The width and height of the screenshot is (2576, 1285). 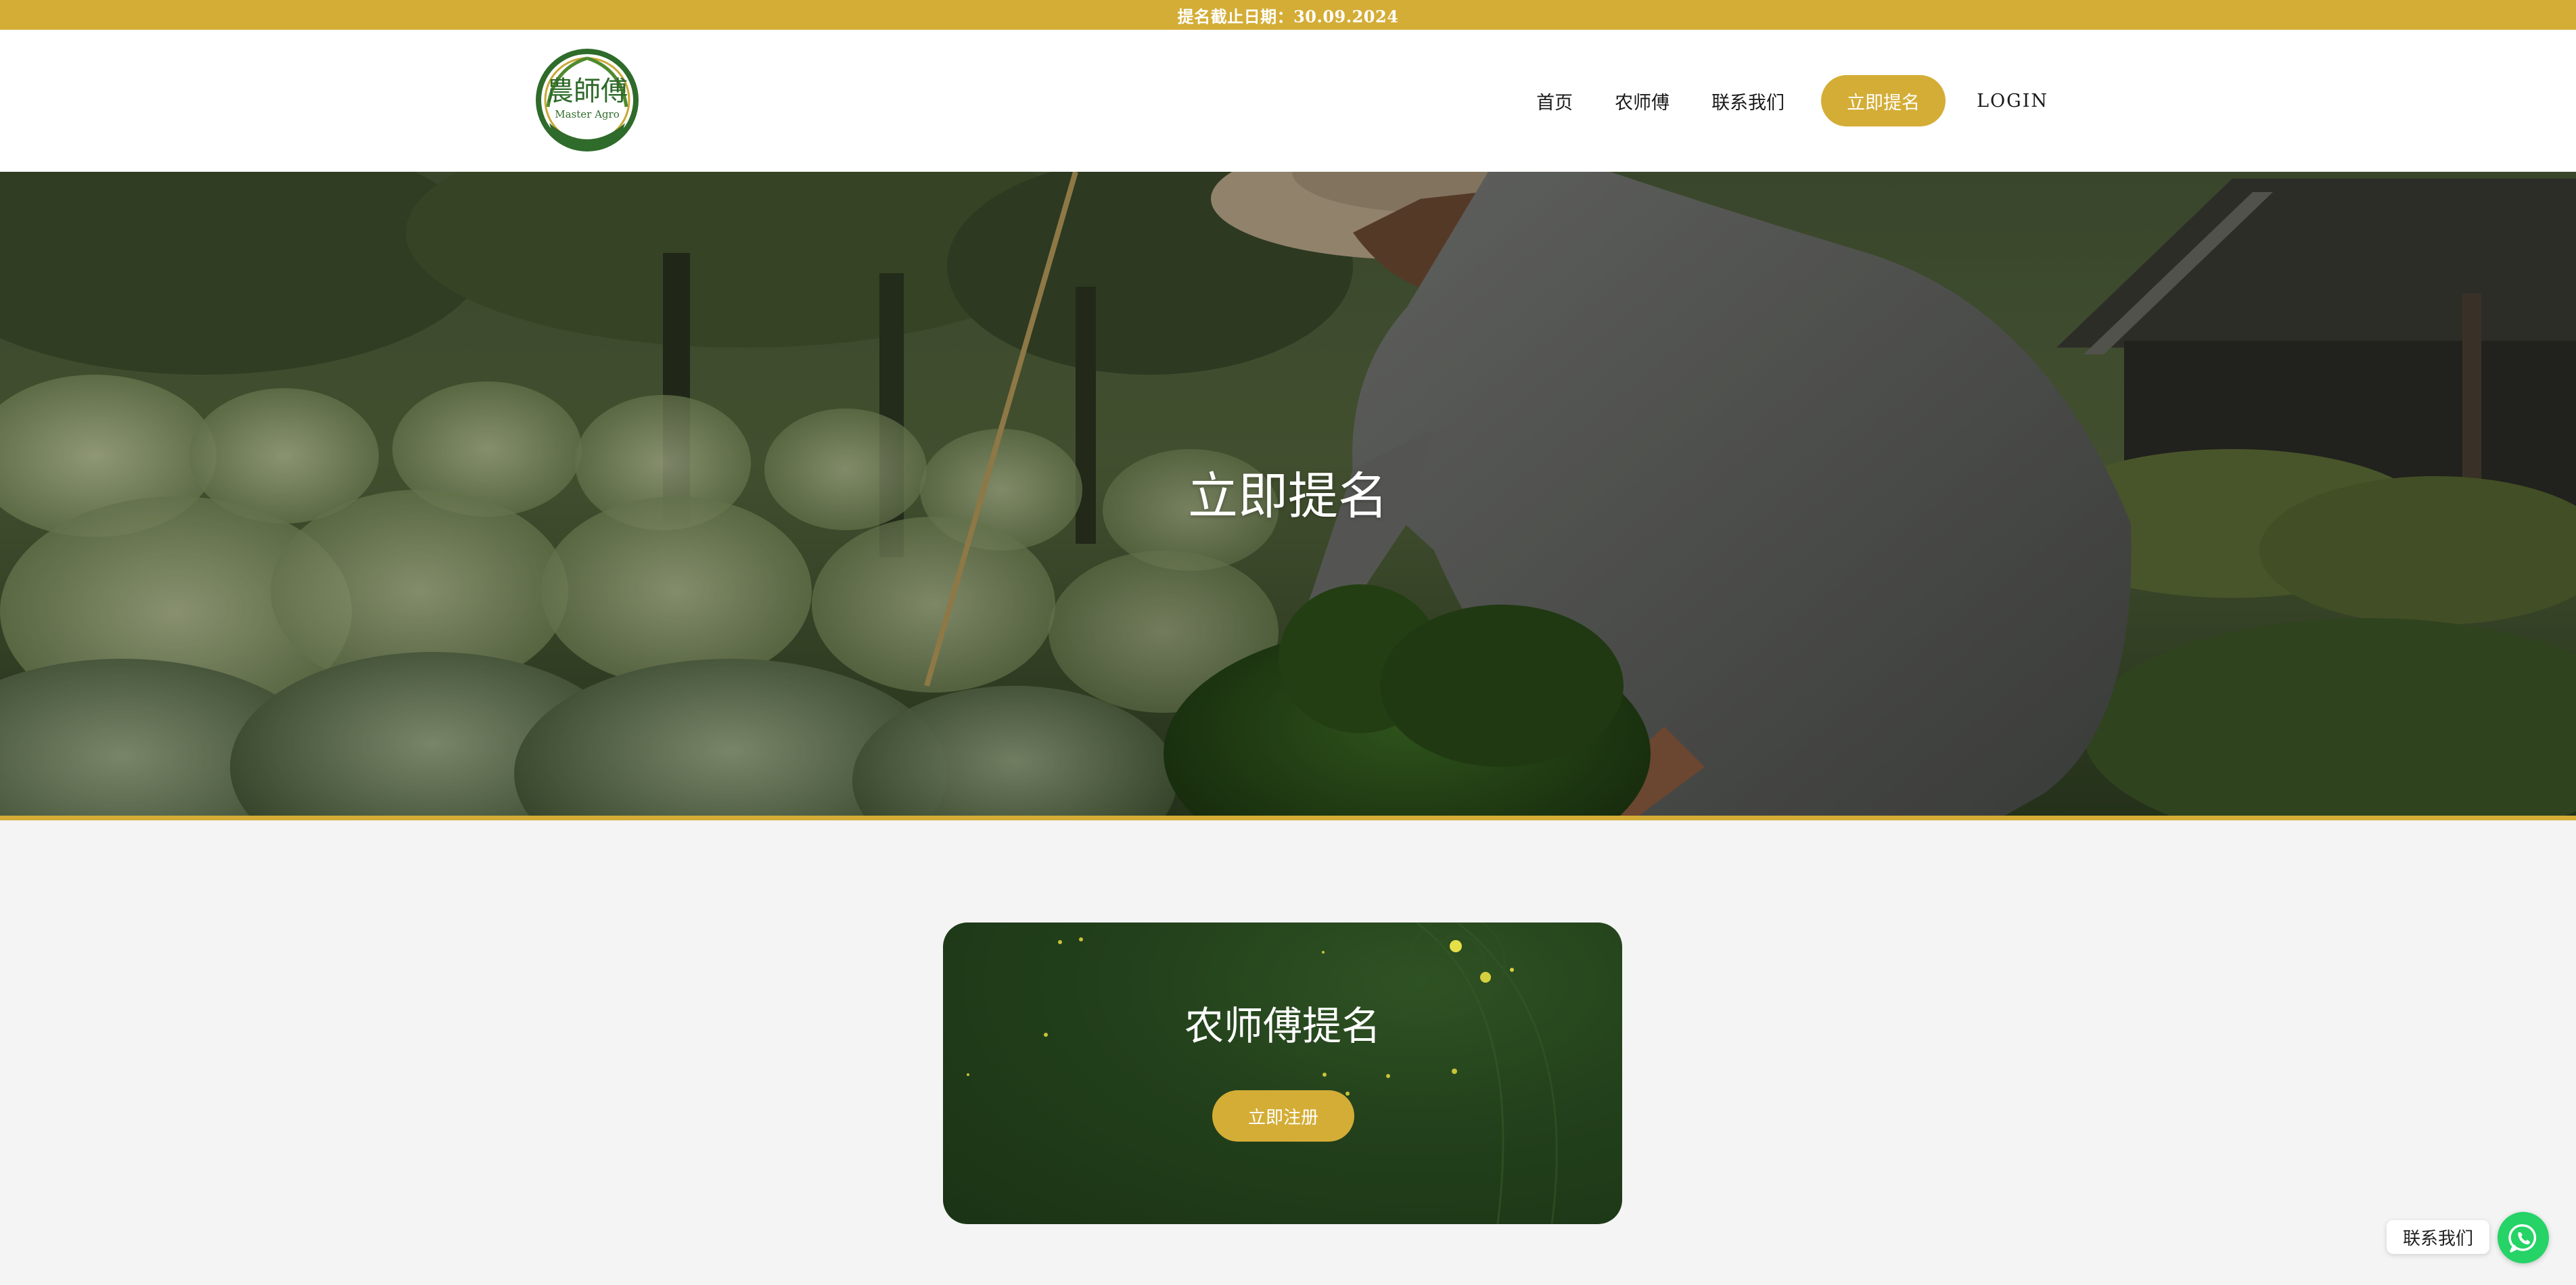 What do you see at coordinates (1555, 101) in the screenshot?
I see `nav-home: 首页` at bounding box center [1555, 101].